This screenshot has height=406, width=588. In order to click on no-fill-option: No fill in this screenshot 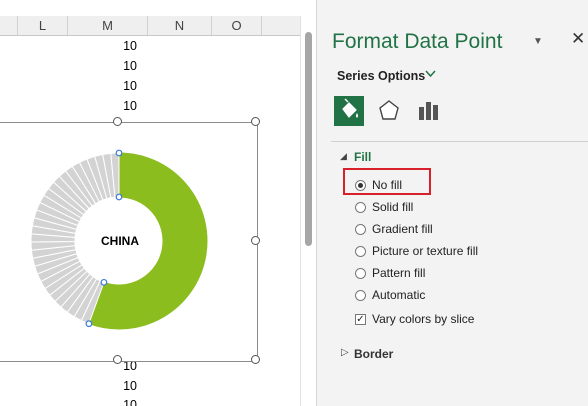, I will do `click(378, 185)`.